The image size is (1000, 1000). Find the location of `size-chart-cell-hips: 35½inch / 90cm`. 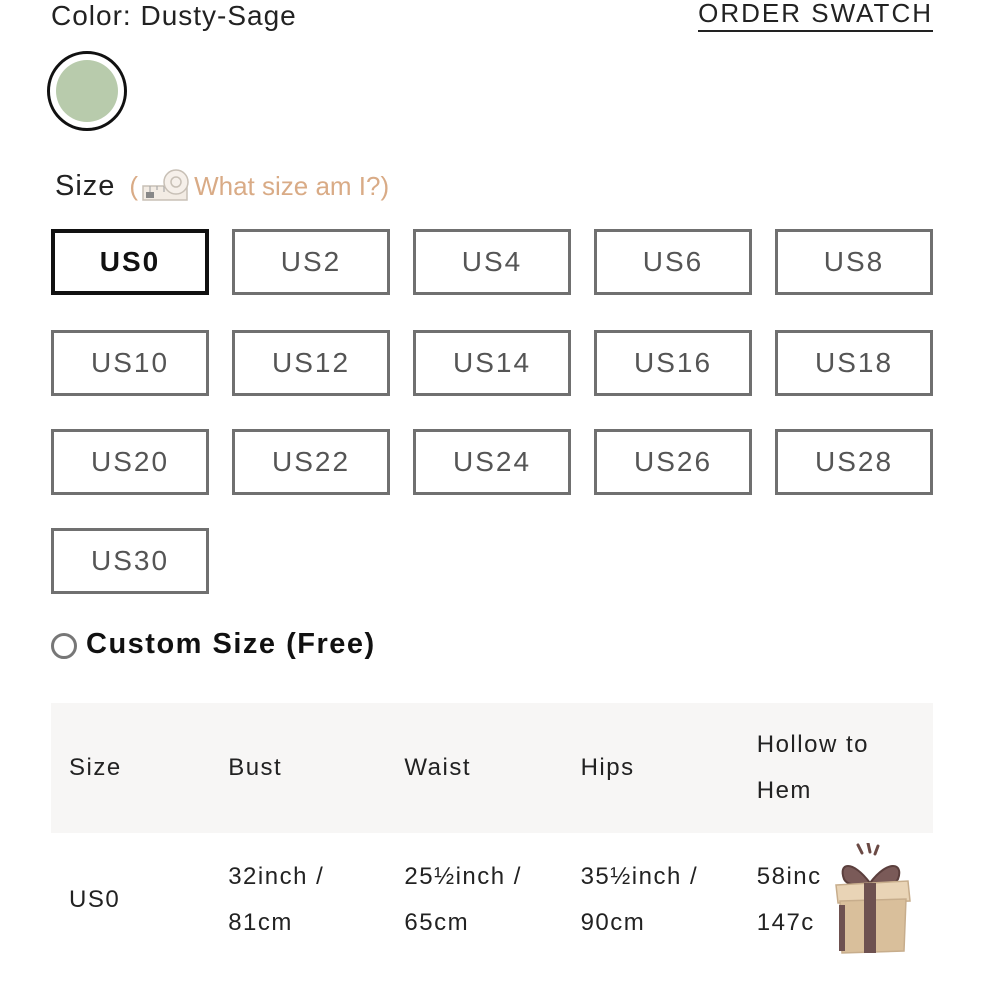

size-chart-cell-hips: 35½inch / 90cm is located at coordinates (669, 900).